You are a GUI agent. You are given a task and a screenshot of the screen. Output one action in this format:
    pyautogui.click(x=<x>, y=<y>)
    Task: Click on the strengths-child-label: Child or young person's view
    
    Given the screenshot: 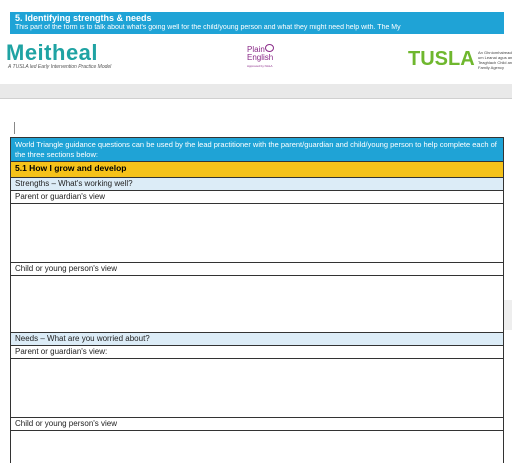 What is the action you would take?
    pyautogui.click(x=66, y=268)
    